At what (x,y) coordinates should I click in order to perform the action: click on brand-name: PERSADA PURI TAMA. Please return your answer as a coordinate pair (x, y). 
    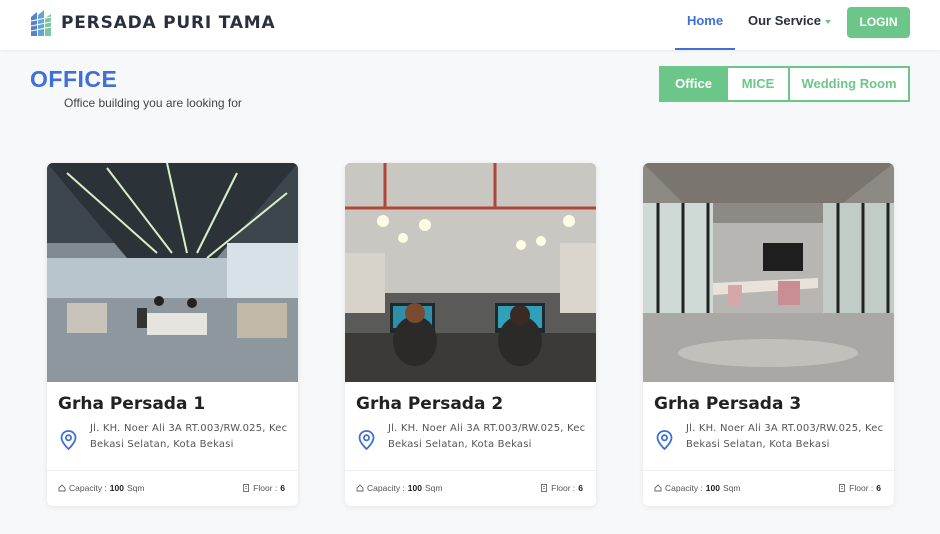
    Looking at the image, I should click on (168, 23).